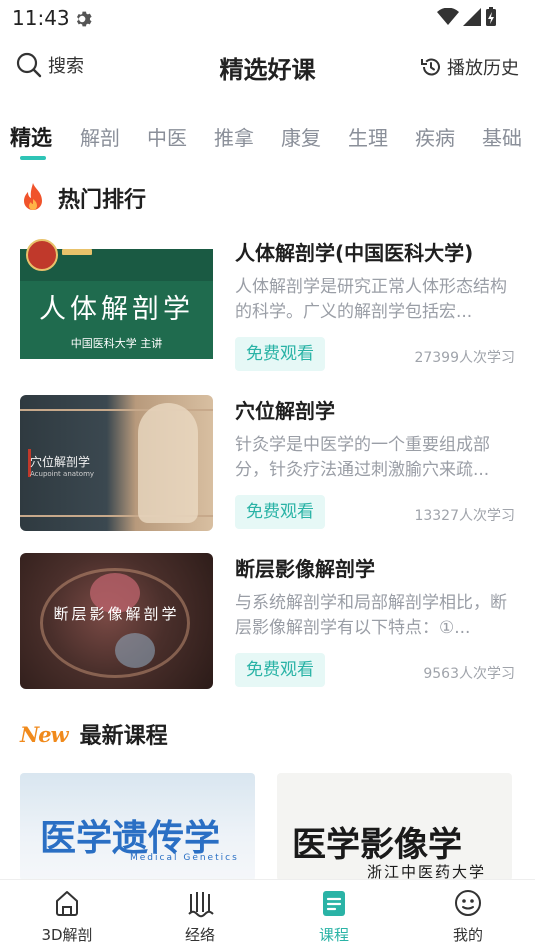  I want to click on signal-icon, so click(472, 17).